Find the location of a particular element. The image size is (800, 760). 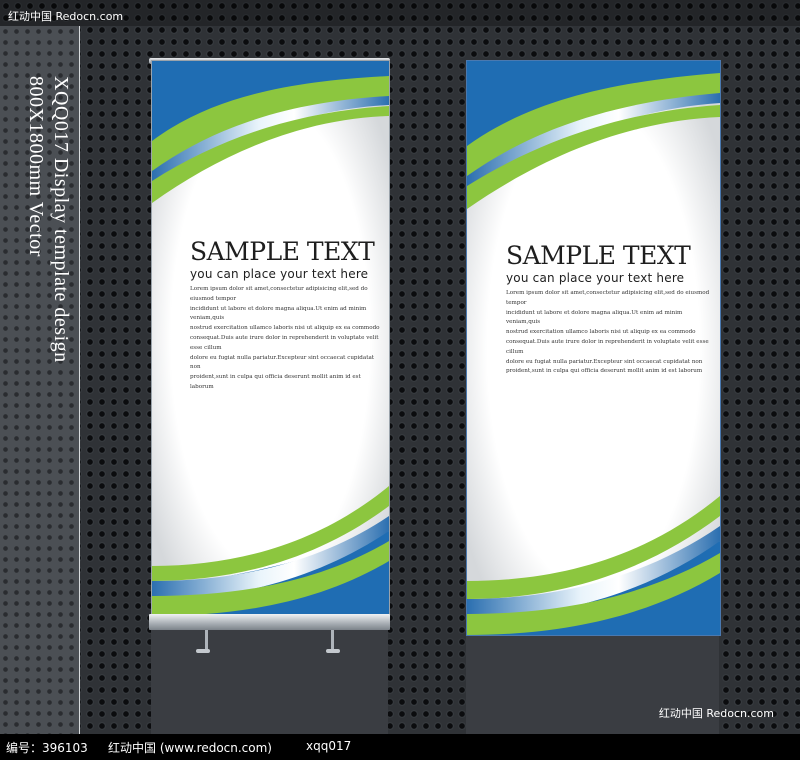

banner-left-subtitle: you can place your text here is located at coordinates (279, 274).